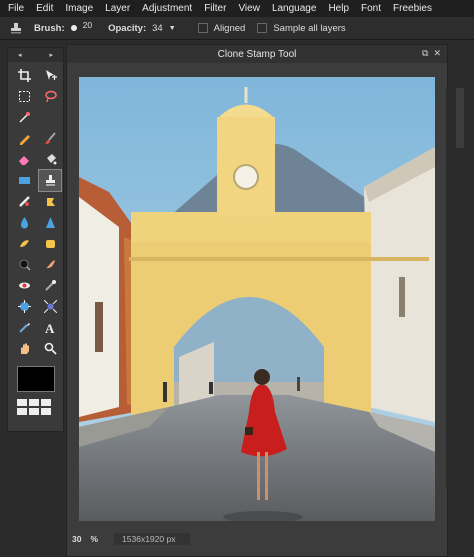 Image resolution: width=474 pixels, height=557 pixels. I want to click on menu-layer: Layer, so click(117, 8).